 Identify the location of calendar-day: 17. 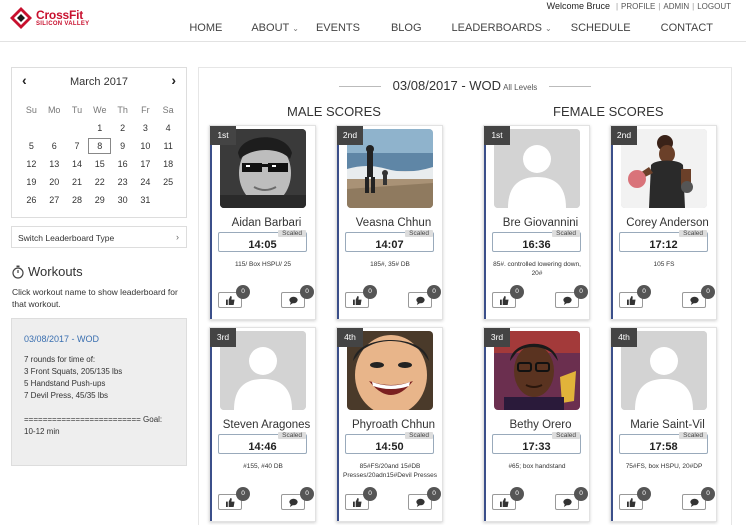
(145, 165).